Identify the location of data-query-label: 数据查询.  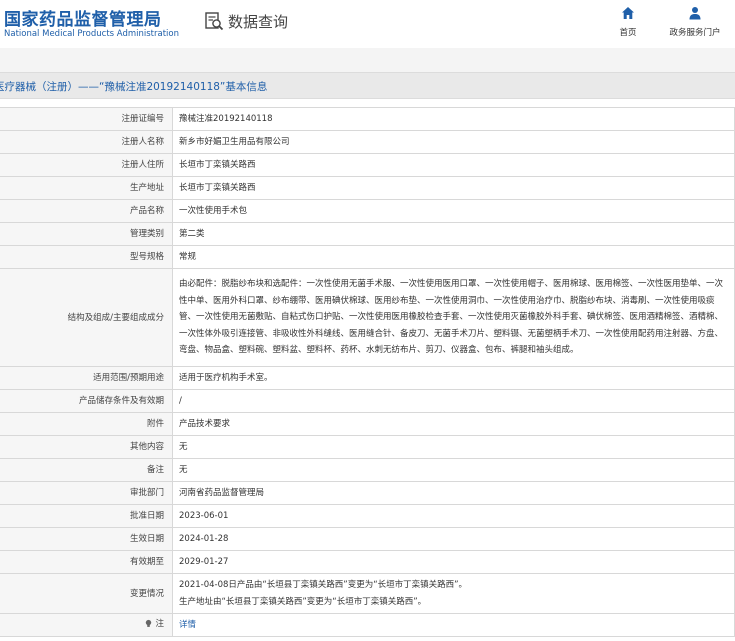
(258, 21).